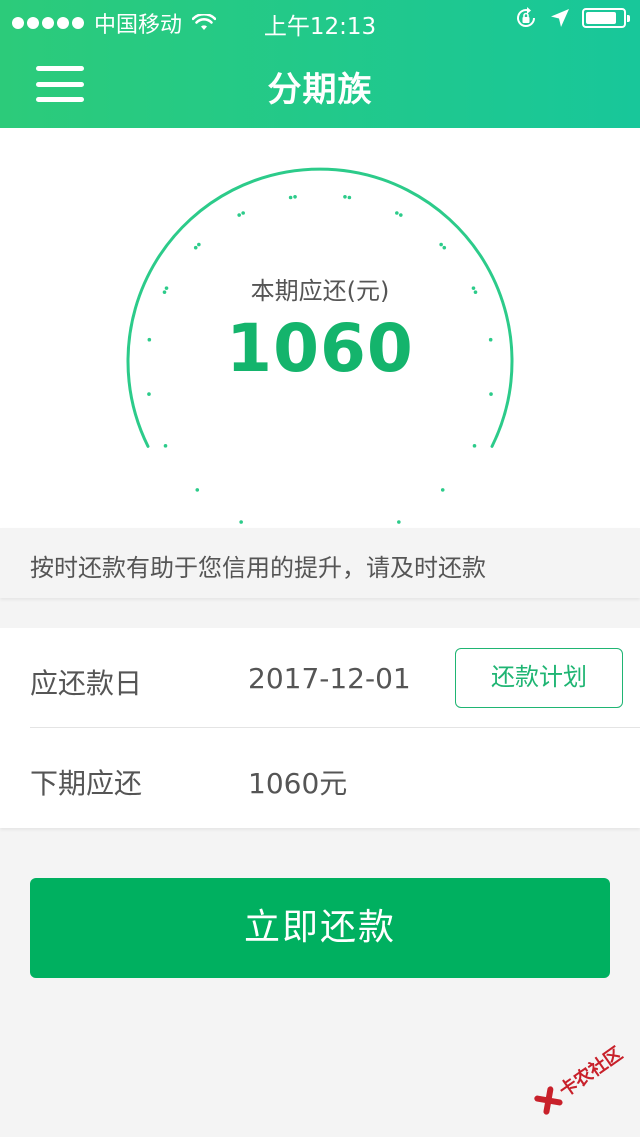  I want to click on repayment-plan-button: 还款计划, so click(539, 678).